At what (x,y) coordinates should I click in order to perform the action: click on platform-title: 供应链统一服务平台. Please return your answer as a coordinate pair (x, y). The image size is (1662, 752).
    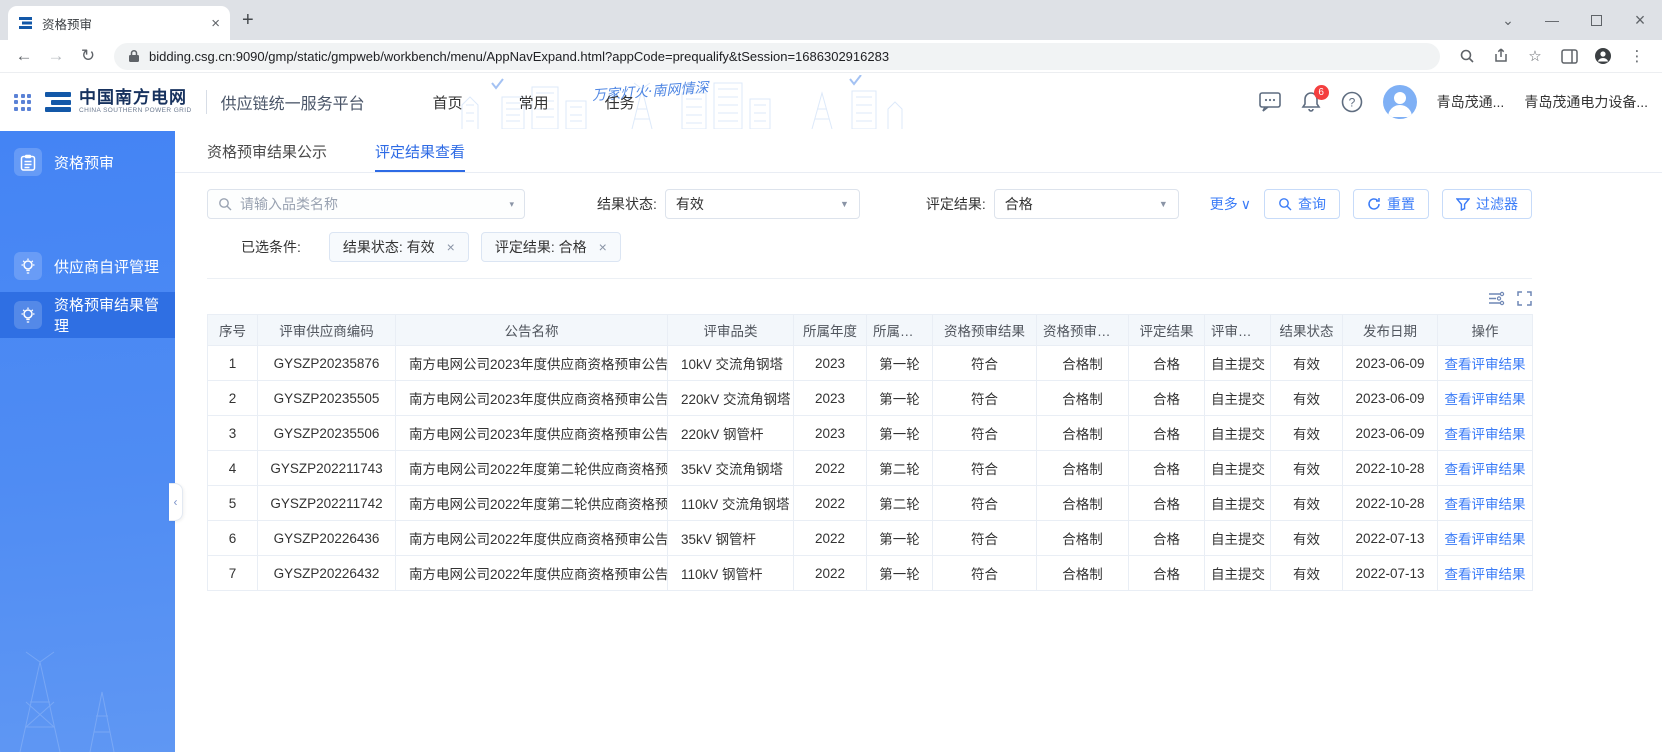
    Looking at the image, I should click on (292, 104).